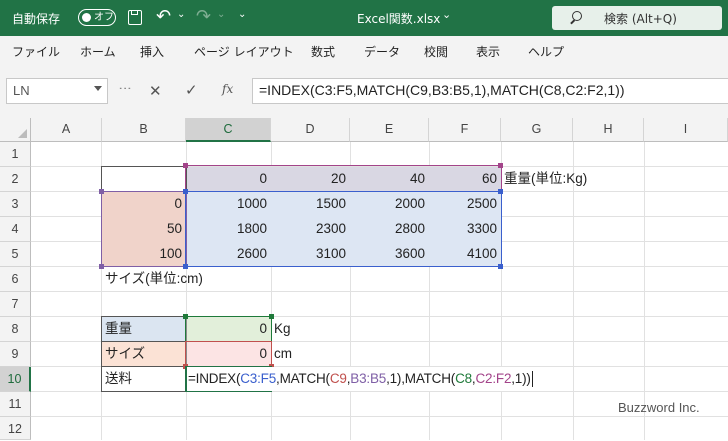 This screenshot has width=728, height=441. What do you see at coordinates (488, 51) in the screenshot?
I see `tab-view: 表示` at bounding box center [488, 51].